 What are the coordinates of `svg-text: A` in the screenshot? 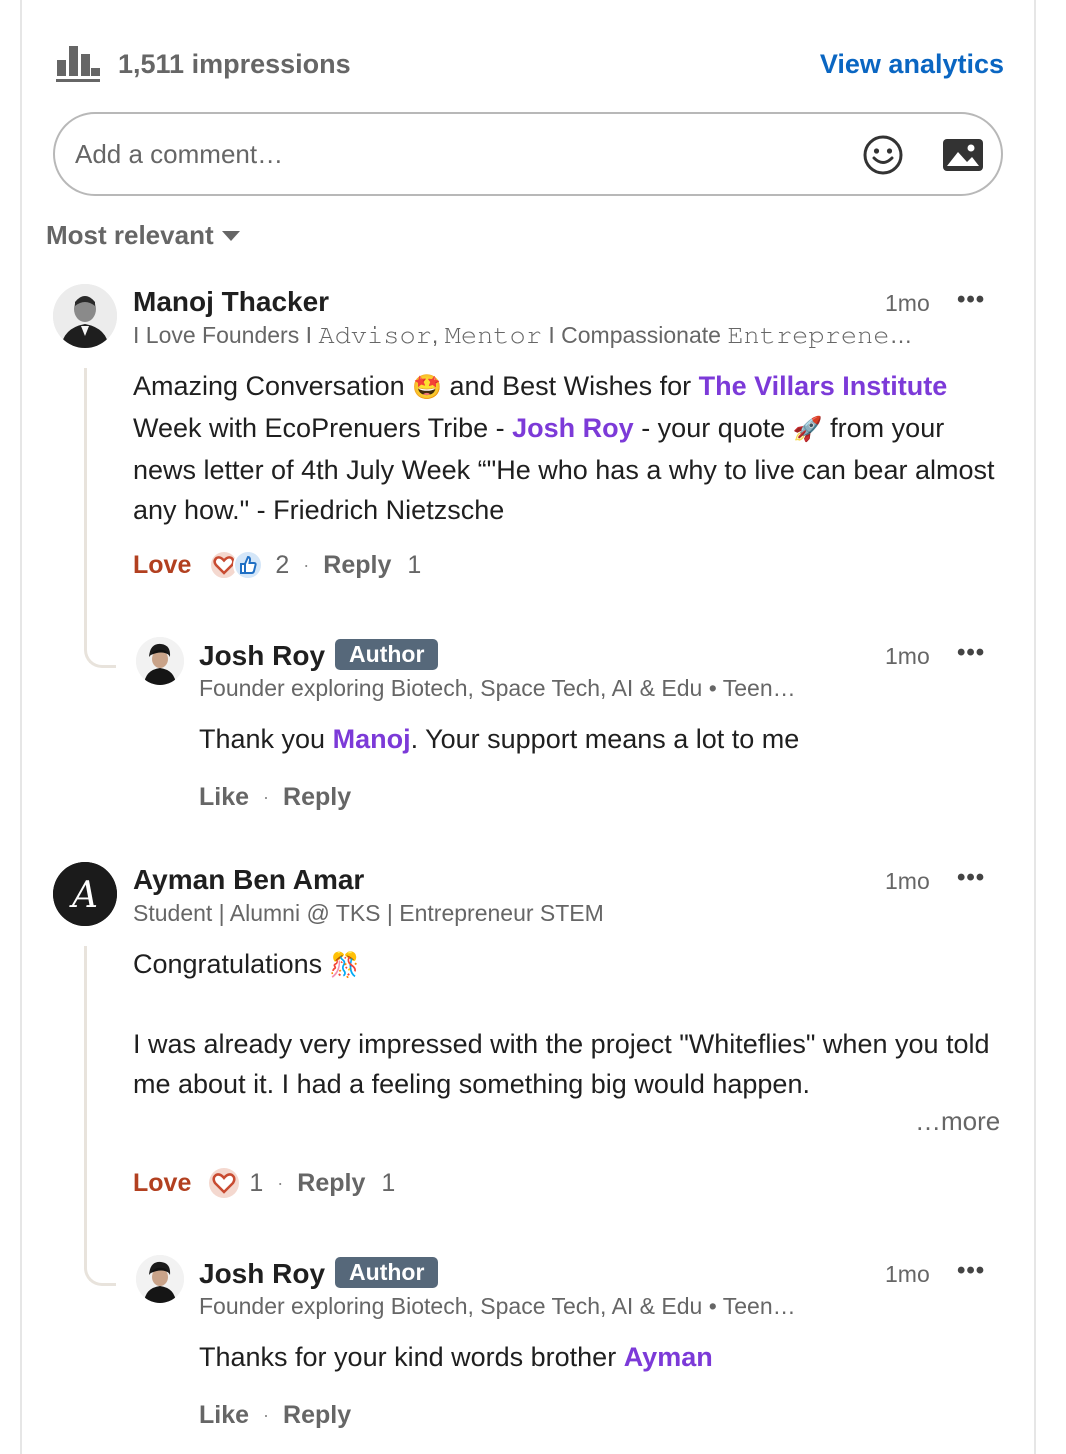 It's located at (83, 895).